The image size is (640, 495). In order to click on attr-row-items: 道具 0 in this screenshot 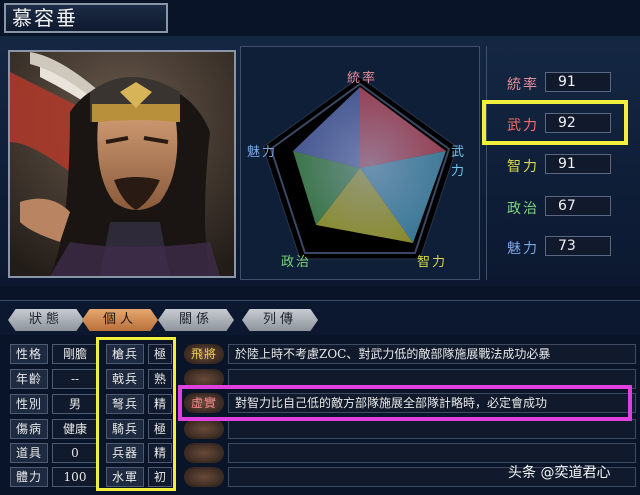, I will do `click(54, 453)`.